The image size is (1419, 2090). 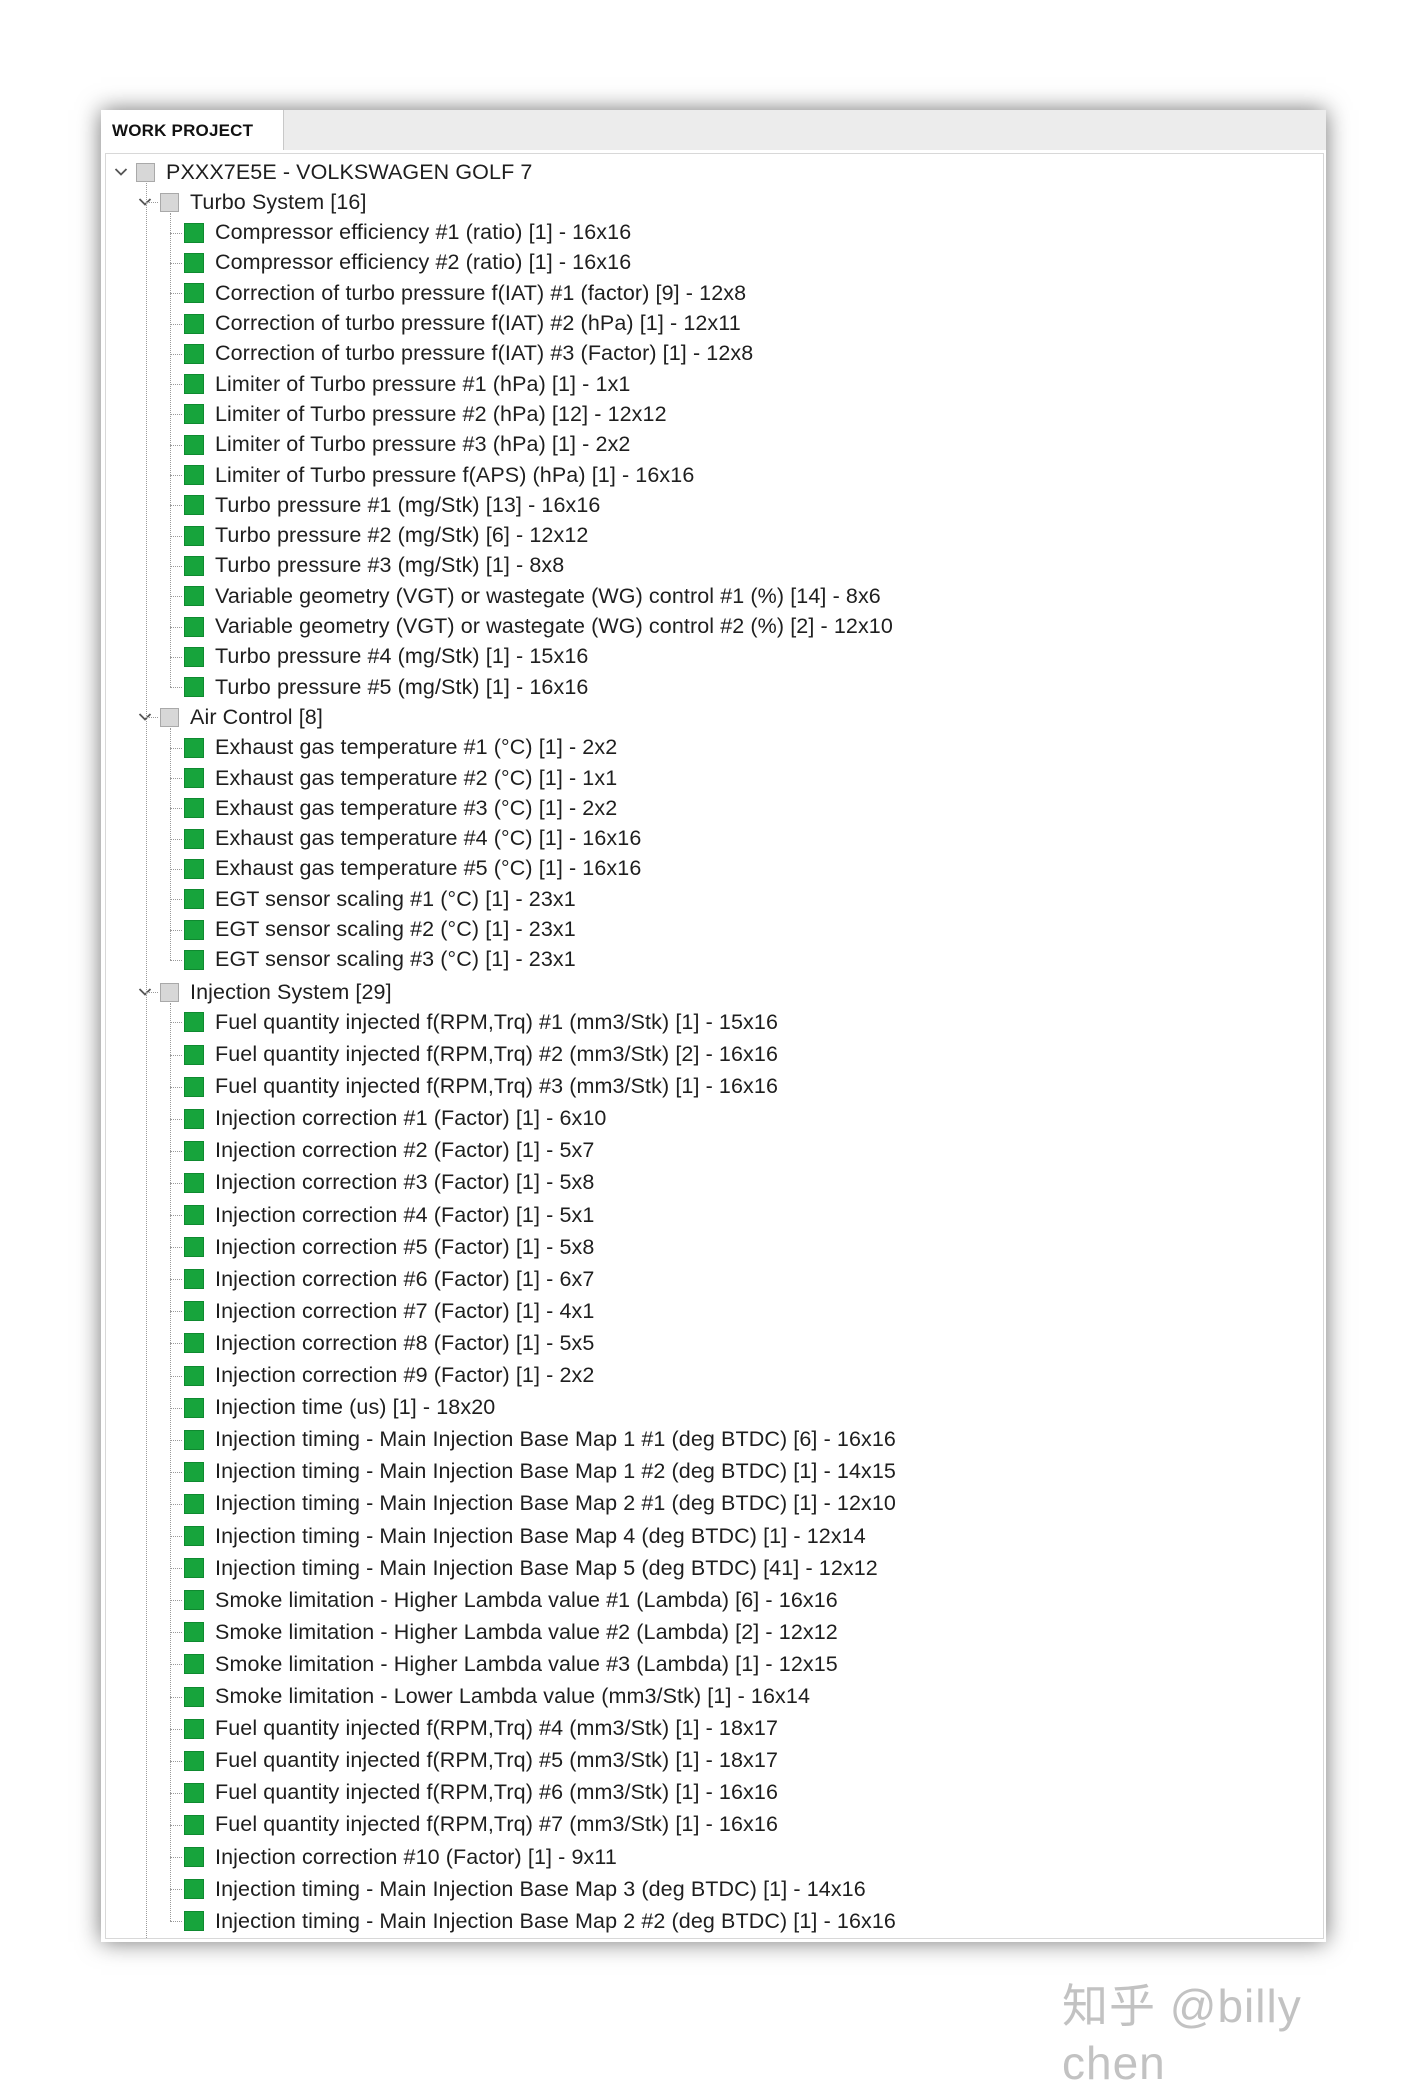 I want to click on tree-item: EGT sensor scaling #3 (°C) [1] - 23x1, so click(x=380, y=960).